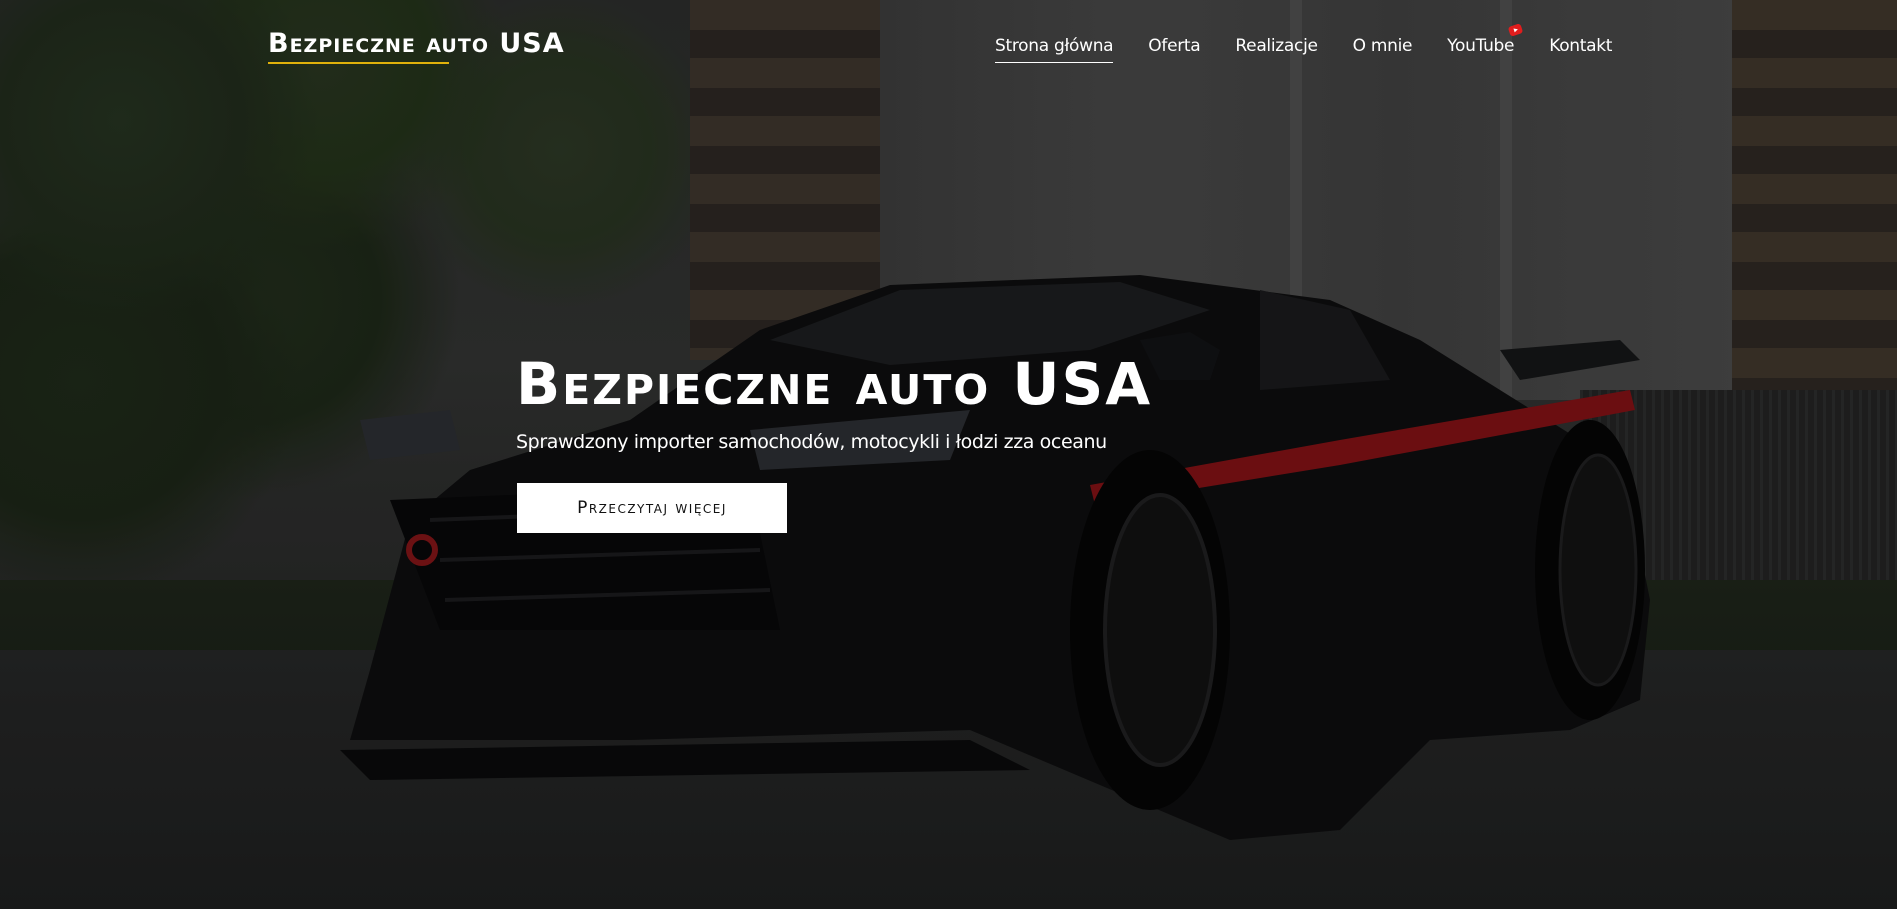 This screenshot has height=909, width=1897. Describe the element at coordinates (1054, 49) in the screenshot. I see `nav-item-strona-glowna: Strona główna` at that location.